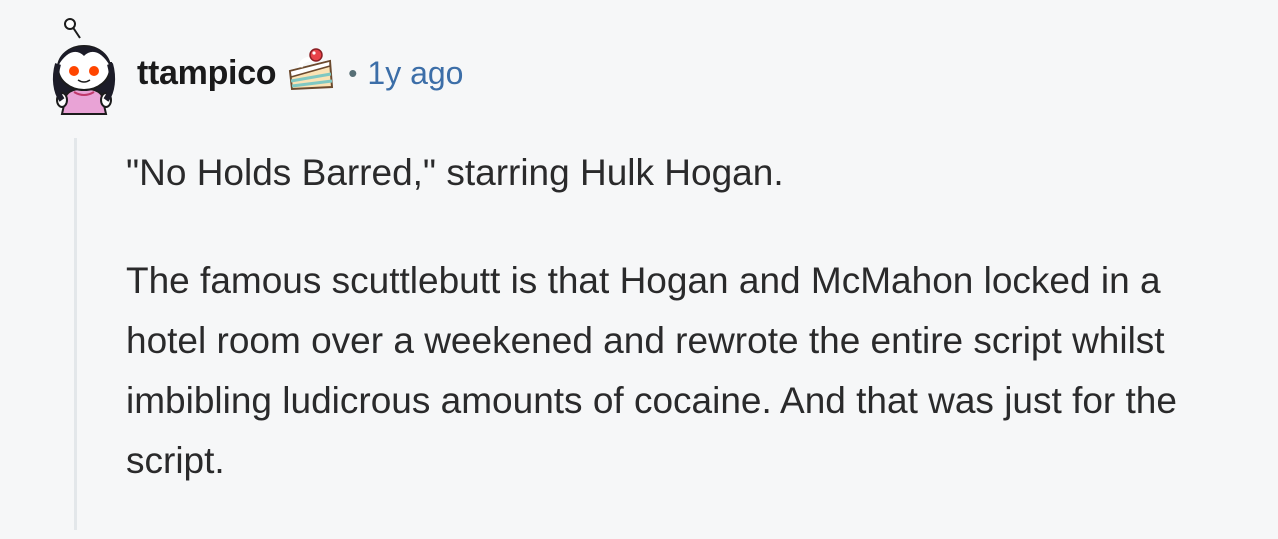  Describe the element at coordinates (455, 172) in the screenshot. I see `comment-paragraph-1: "No Holds Barred," starring Hulk Hogan.` at that location.